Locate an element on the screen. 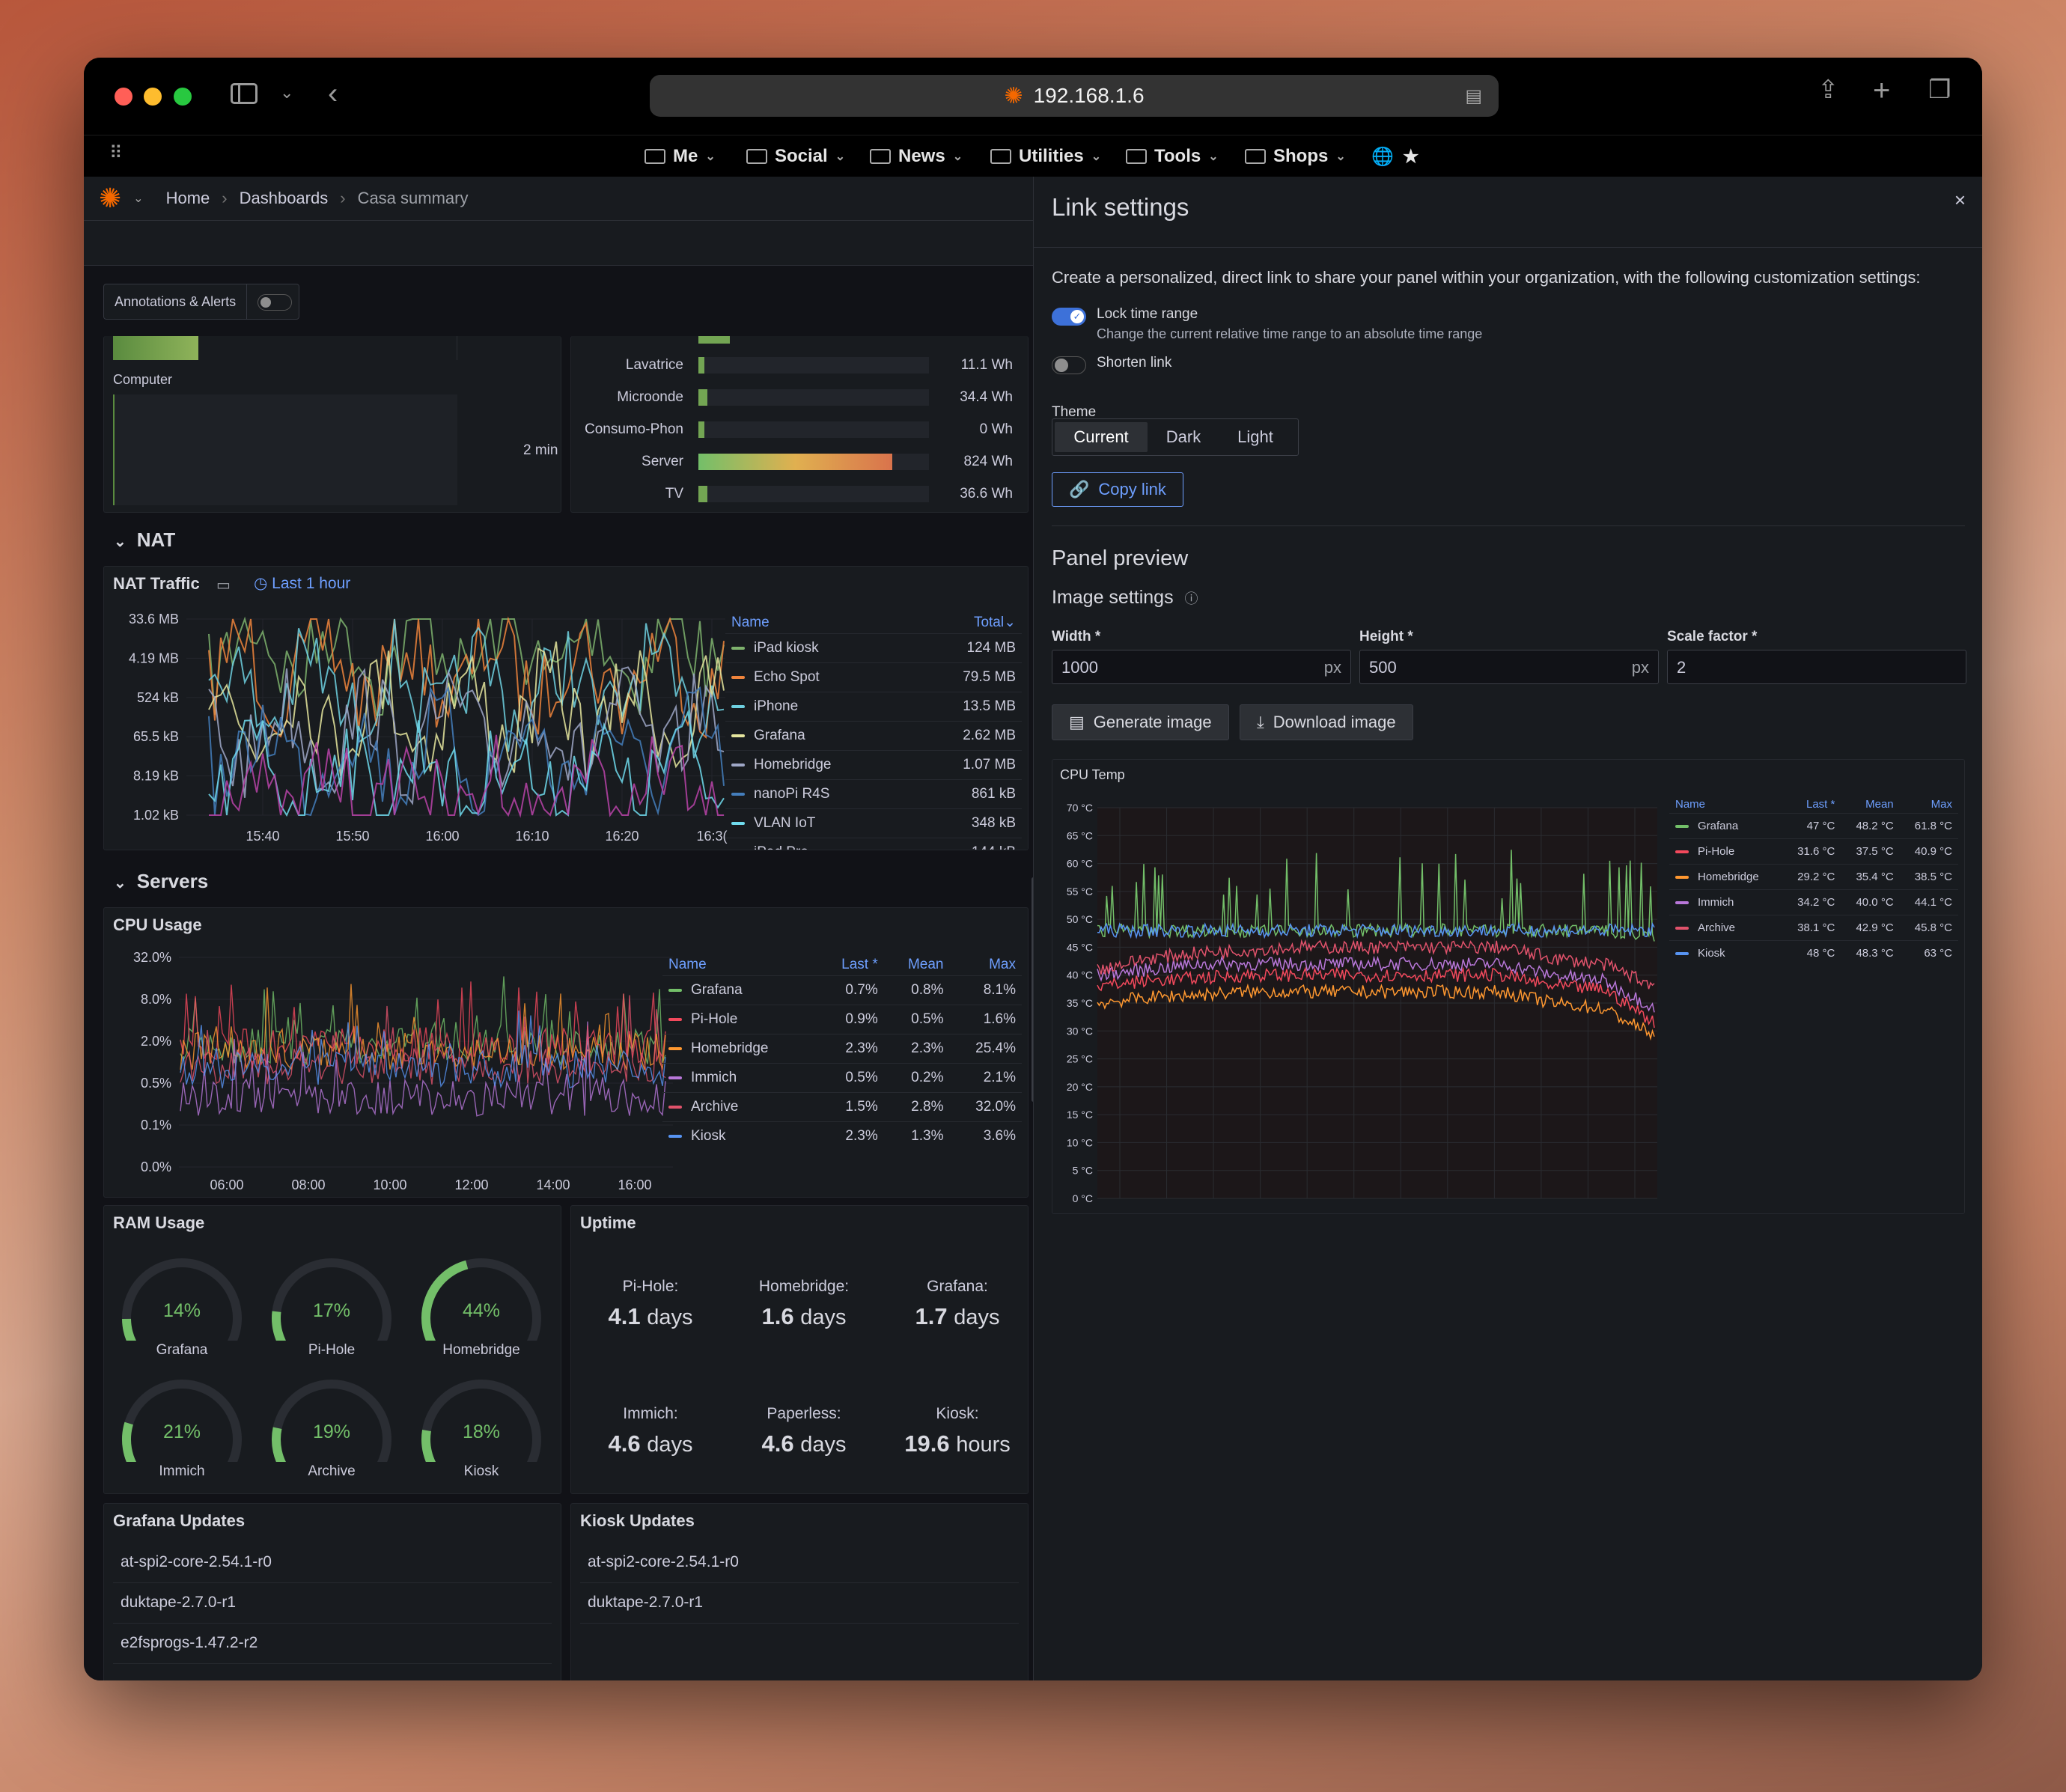  bookmark-folder-news: News ⌄ is located at coordinates (916, 156).